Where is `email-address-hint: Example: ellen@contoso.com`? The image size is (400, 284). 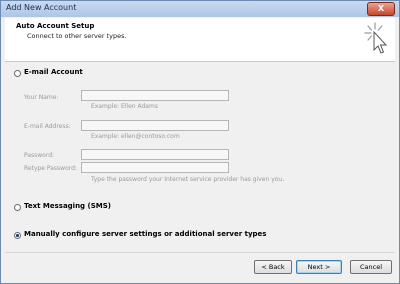
email-address-hint: Example: ellen@contoso.com is located at coordinates (135, 136).